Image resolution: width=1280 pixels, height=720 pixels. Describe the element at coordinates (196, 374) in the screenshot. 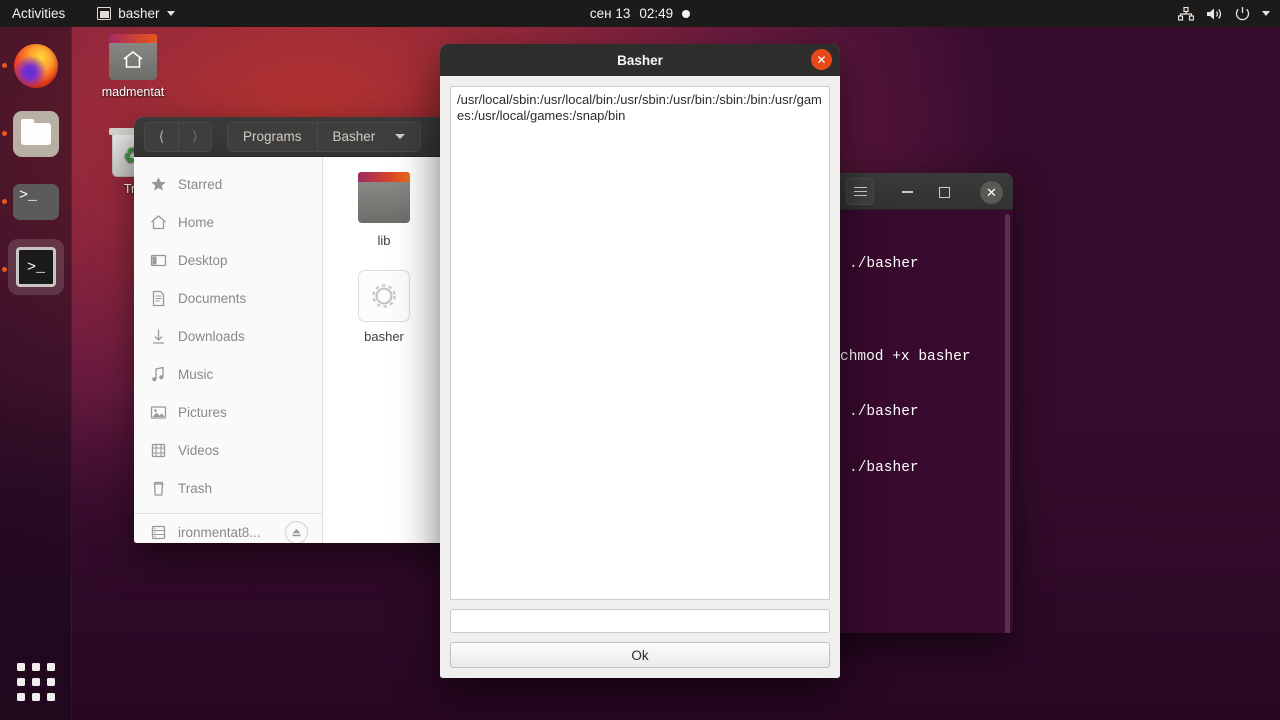

I see `sidebar-item-music-label: Music` at that location.